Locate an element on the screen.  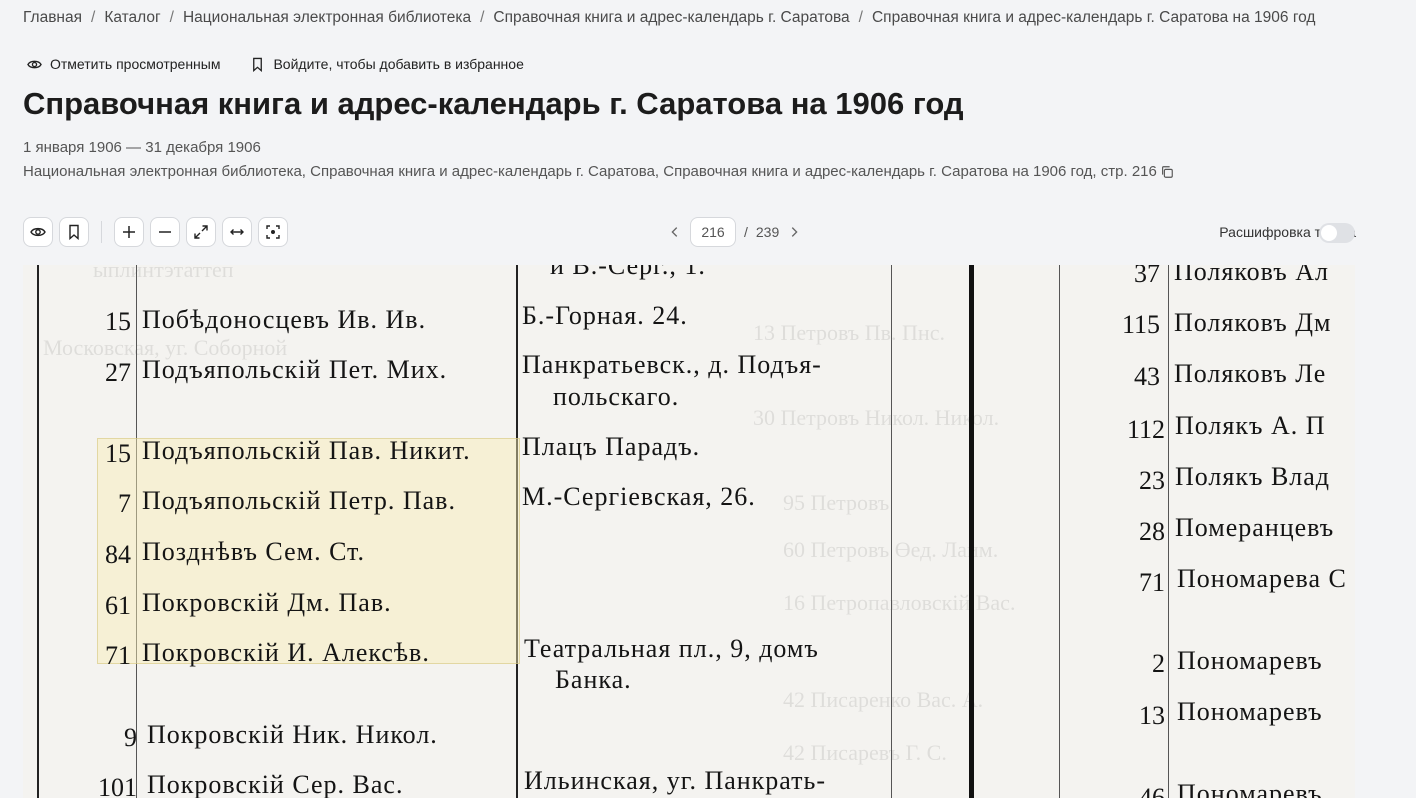
scan-text: и В.-Серг., 1. is located at coordinates (628, 272).